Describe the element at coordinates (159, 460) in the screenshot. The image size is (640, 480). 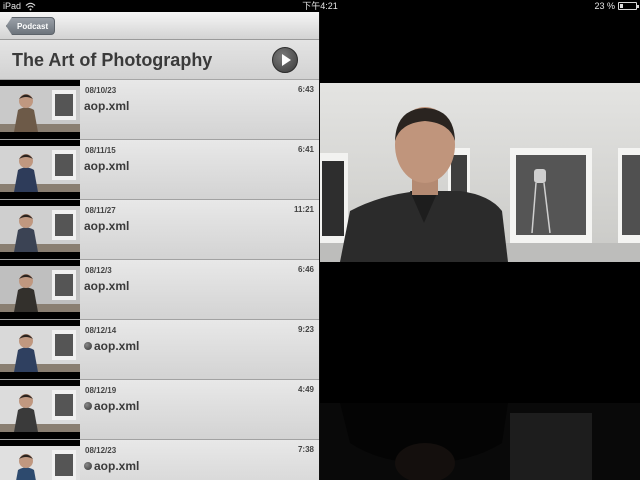
I see `episode-row: 08/12/23 7:38 aop.xml` at that location.